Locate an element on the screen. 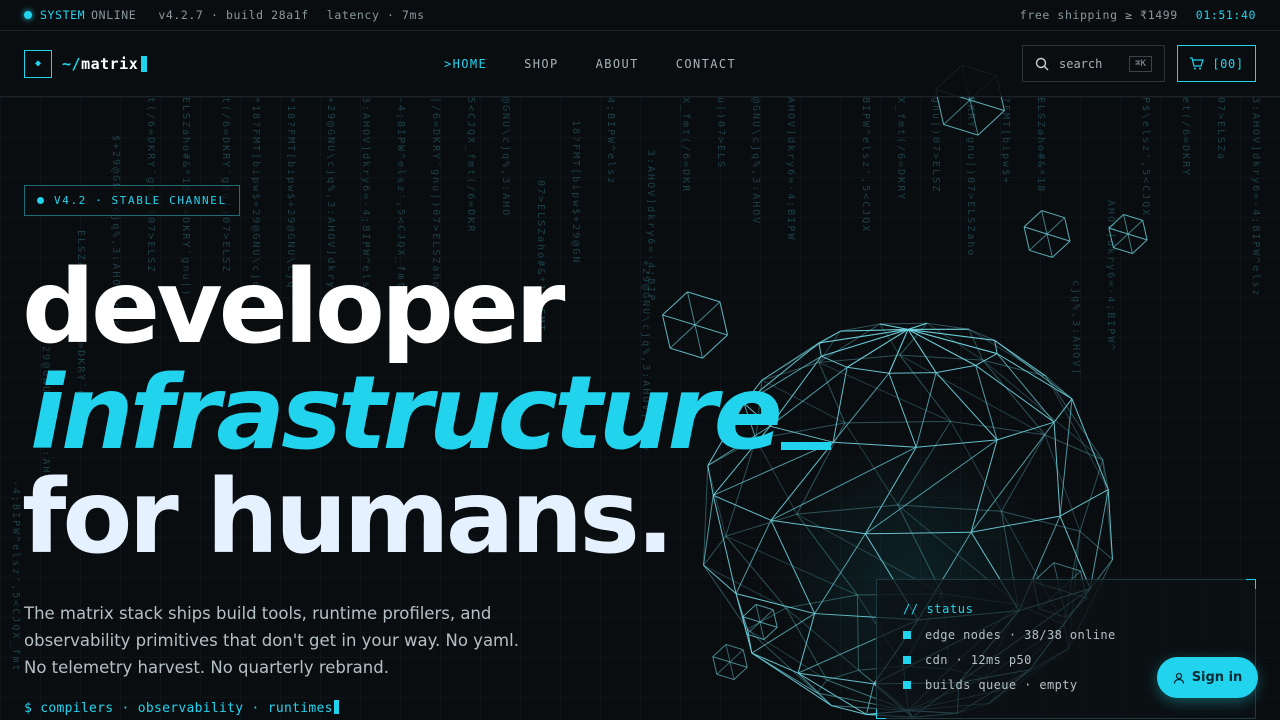 This screenshot has height=720, width=1280. rain-column: 5<CJQX_fmt(/6=DKR is located at coordinates (470, 165).